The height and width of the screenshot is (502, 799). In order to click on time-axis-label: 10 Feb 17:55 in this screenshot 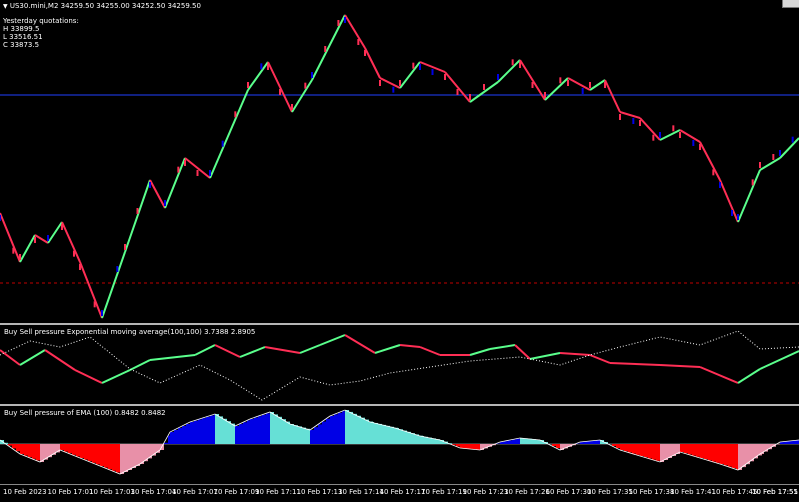, I will do `click(775, 492)`.